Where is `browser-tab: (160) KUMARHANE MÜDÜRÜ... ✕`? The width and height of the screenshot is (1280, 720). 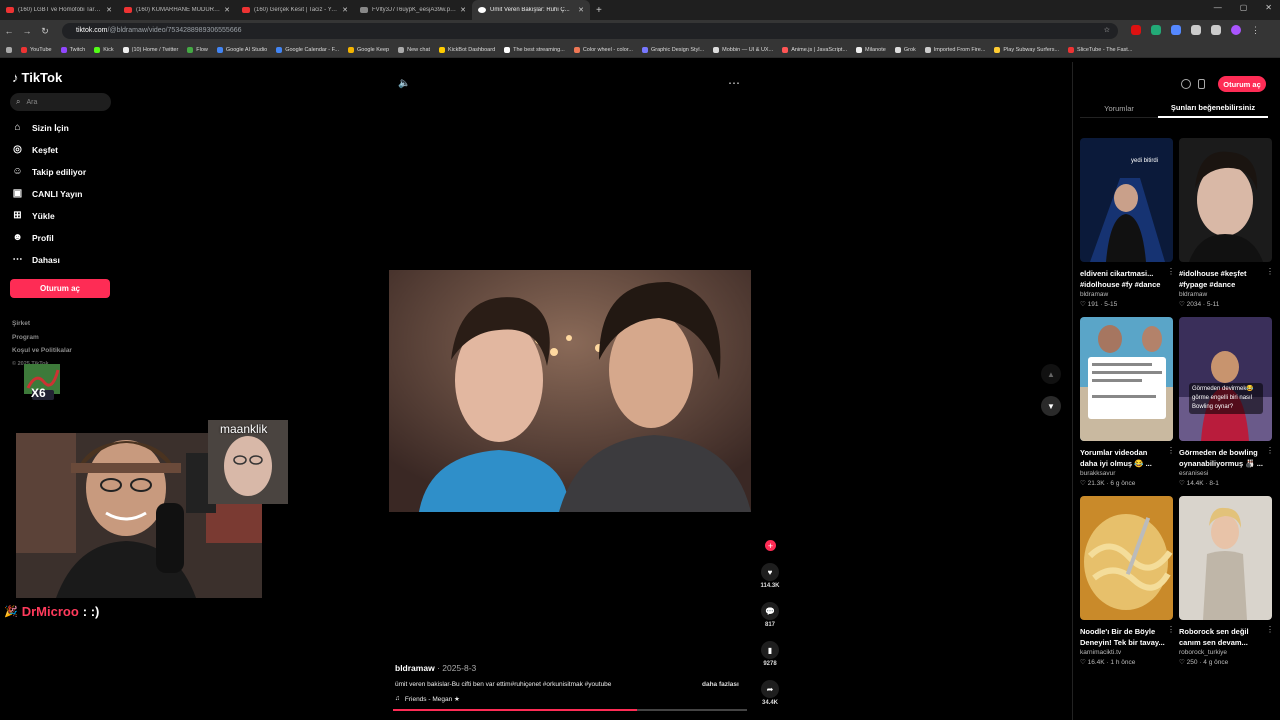 browser-tab: (160) KUMARHANE MÜDÜRÜ... ✕ is located at coordinates (177, 10).